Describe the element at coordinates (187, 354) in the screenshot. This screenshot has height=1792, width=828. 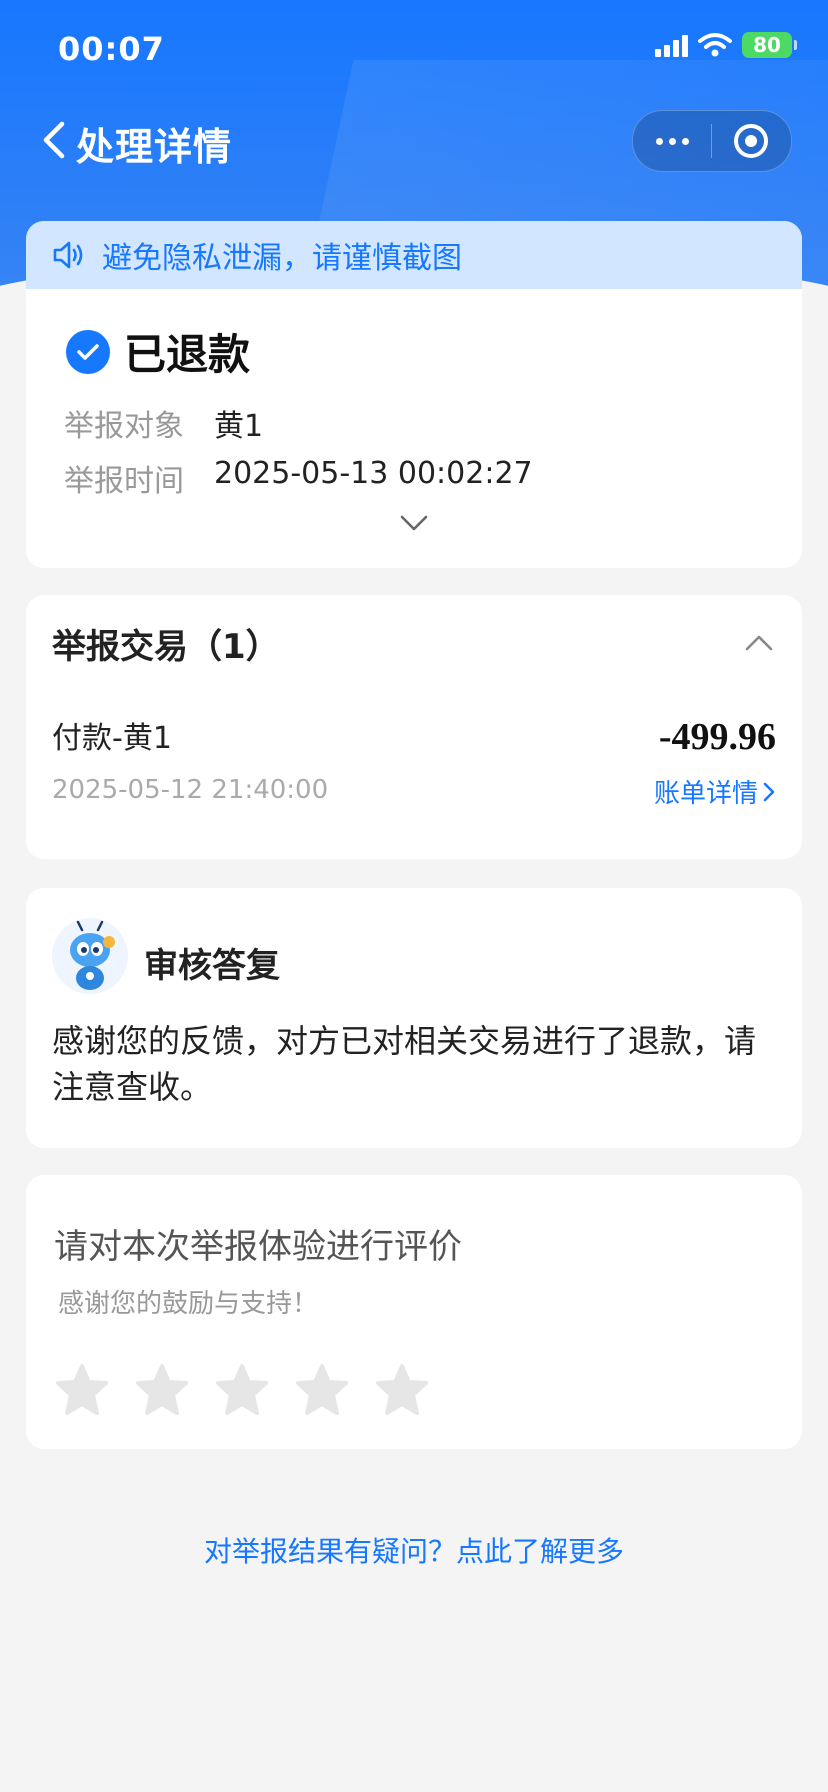
I see `status-title: 已退款` at that location.